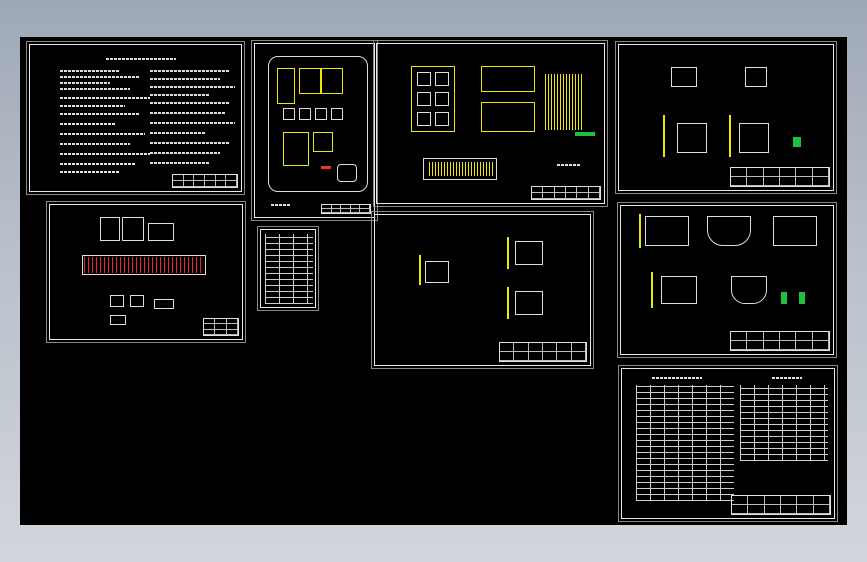 The height and width of the screenshot is (562, 867). What do you see at coordinates (569, 165) in the screenshot?
I see `detail-label` at bounding box center [569, 165].